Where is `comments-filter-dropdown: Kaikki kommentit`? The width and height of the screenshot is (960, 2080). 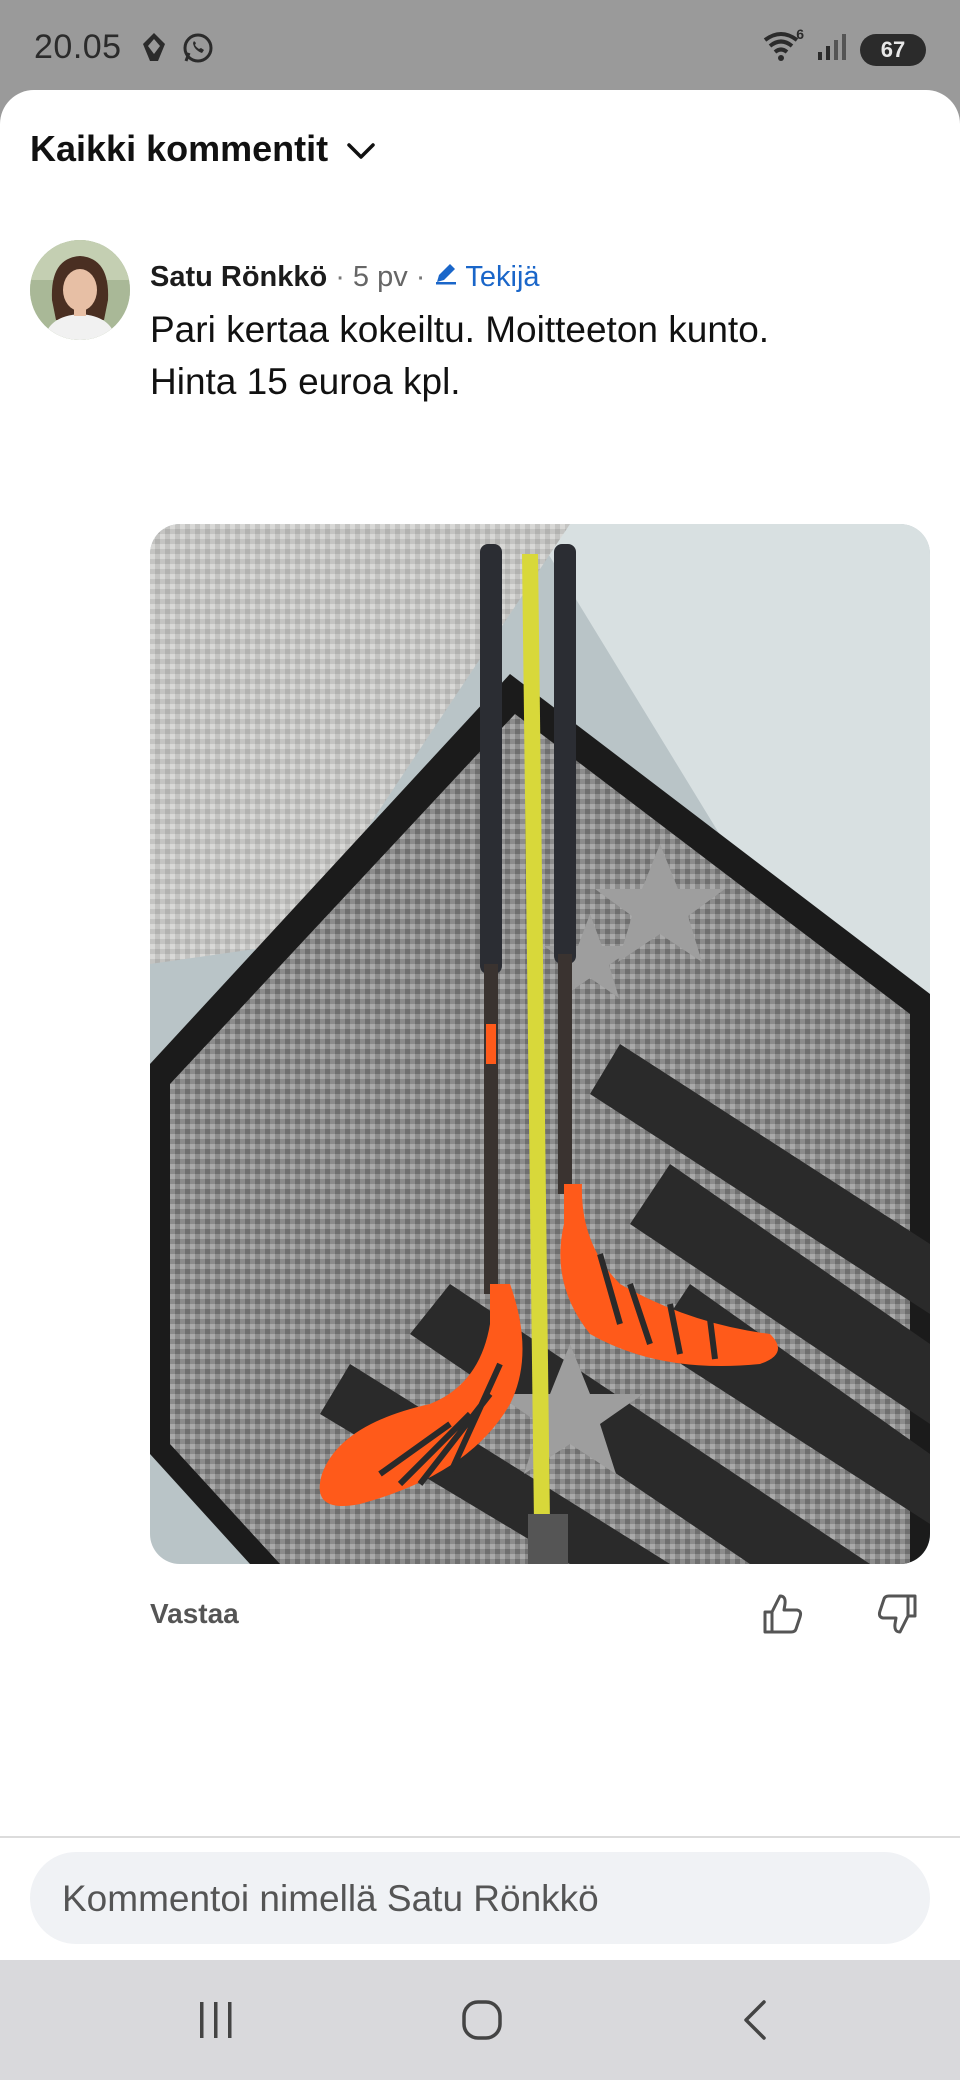
comments-filter-dropdown: Kaikki kommentit is located at coordinates (203, 149).